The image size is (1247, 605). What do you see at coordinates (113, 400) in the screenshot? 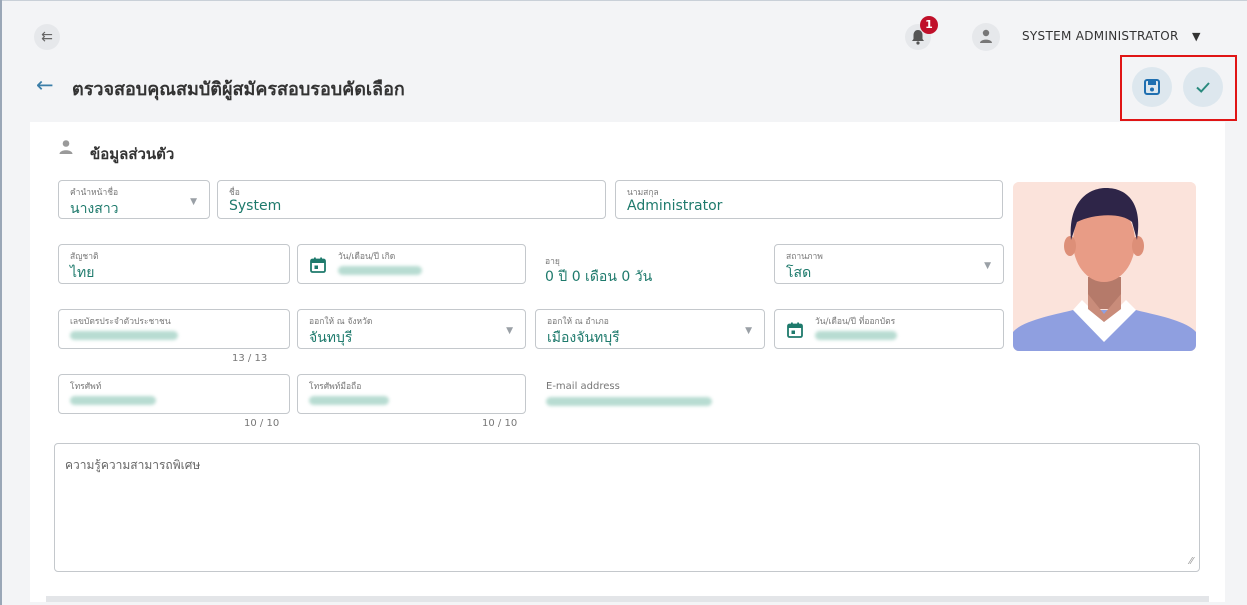
I see `phone-value-redacted` at bounding box center [113, 400].